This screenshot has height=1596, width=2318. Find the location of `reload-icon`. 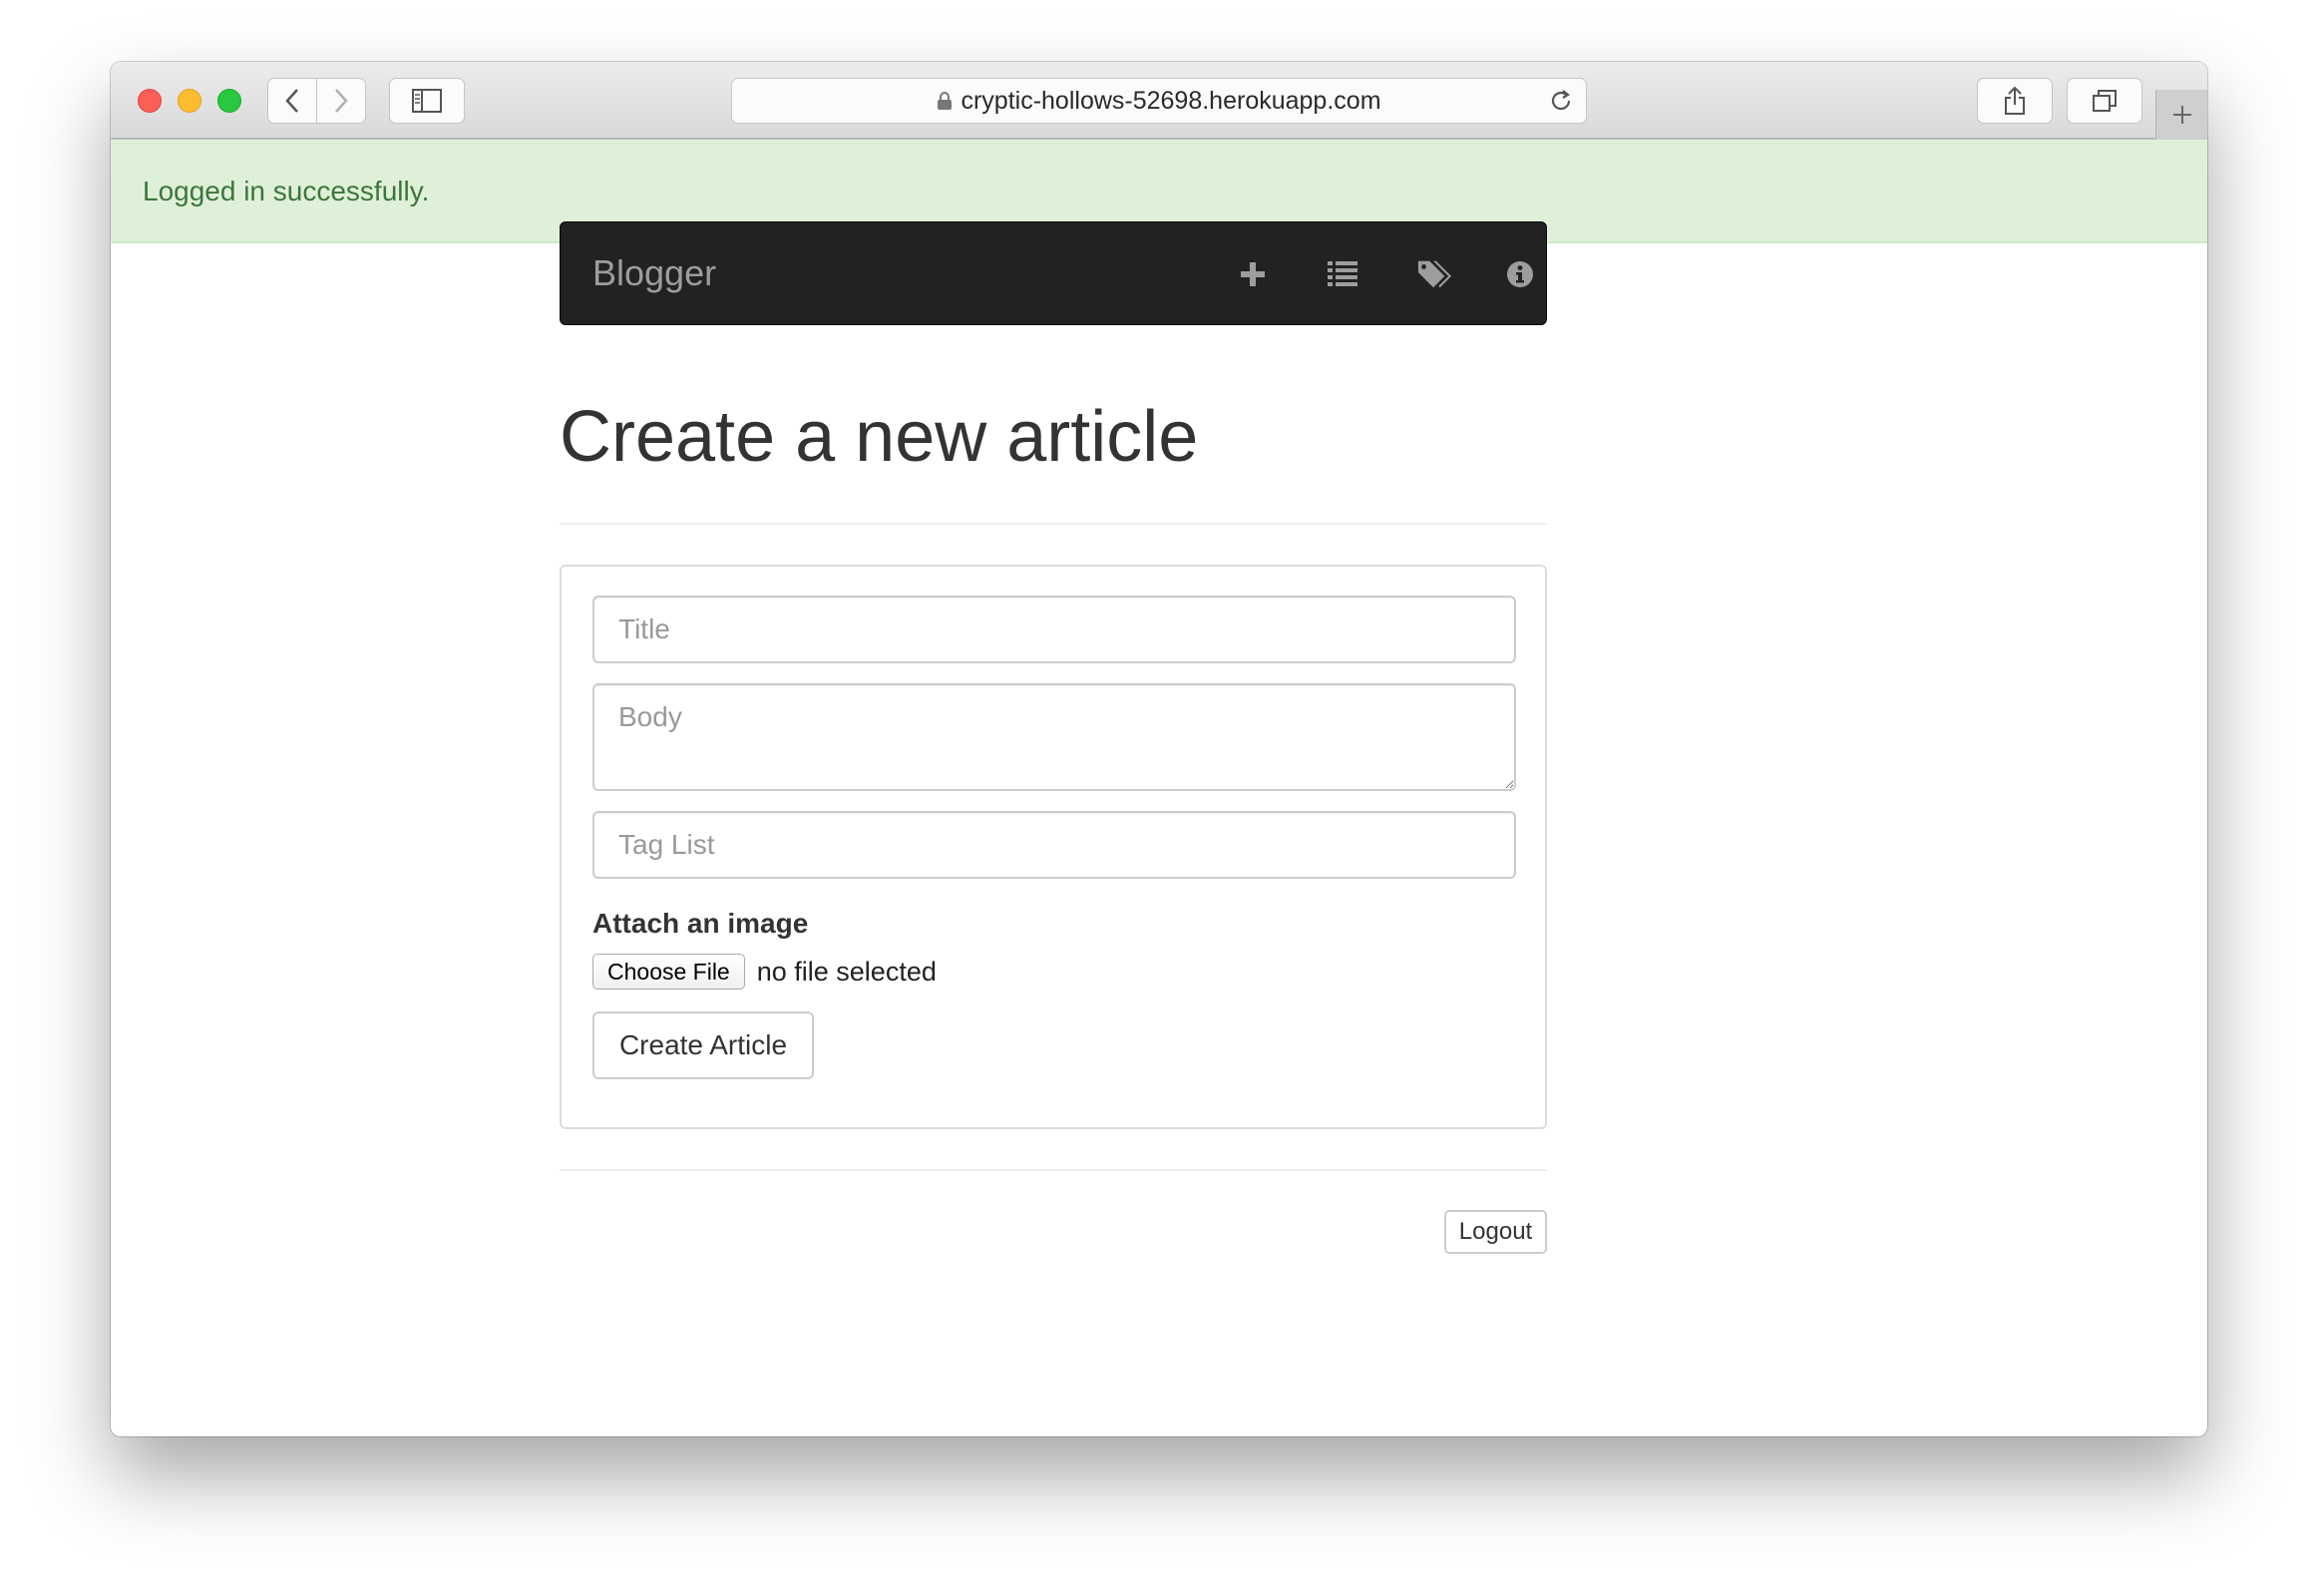

reload-icon is located at coordinates (1561, 101).